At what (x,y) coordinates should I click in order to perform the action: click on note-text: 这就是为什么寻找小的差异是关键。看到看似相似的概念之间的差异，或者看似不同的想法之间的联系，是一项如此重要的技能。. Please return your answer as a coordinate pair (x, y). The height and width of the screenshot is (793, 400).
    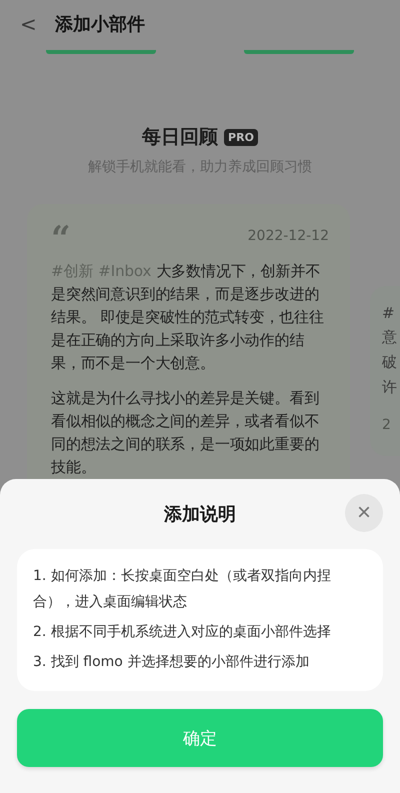
    Looking at the image, I should click on (185, 433).